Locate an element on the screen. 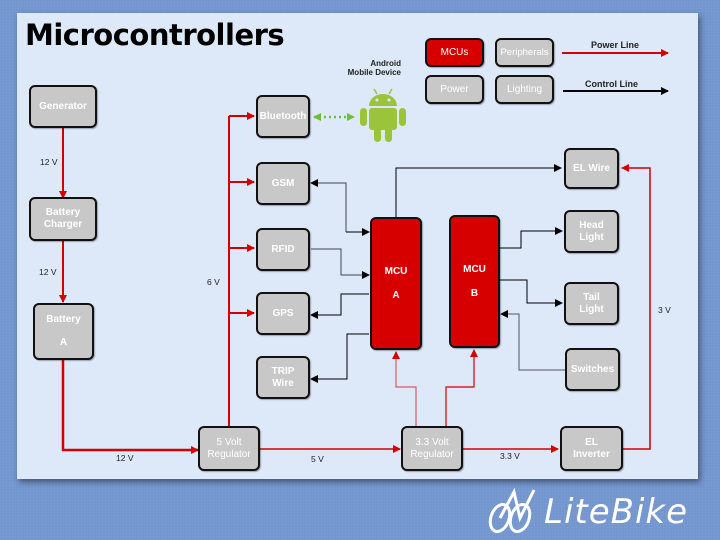  node-tail-light: Tail Light is located at coordinates (591, 303).